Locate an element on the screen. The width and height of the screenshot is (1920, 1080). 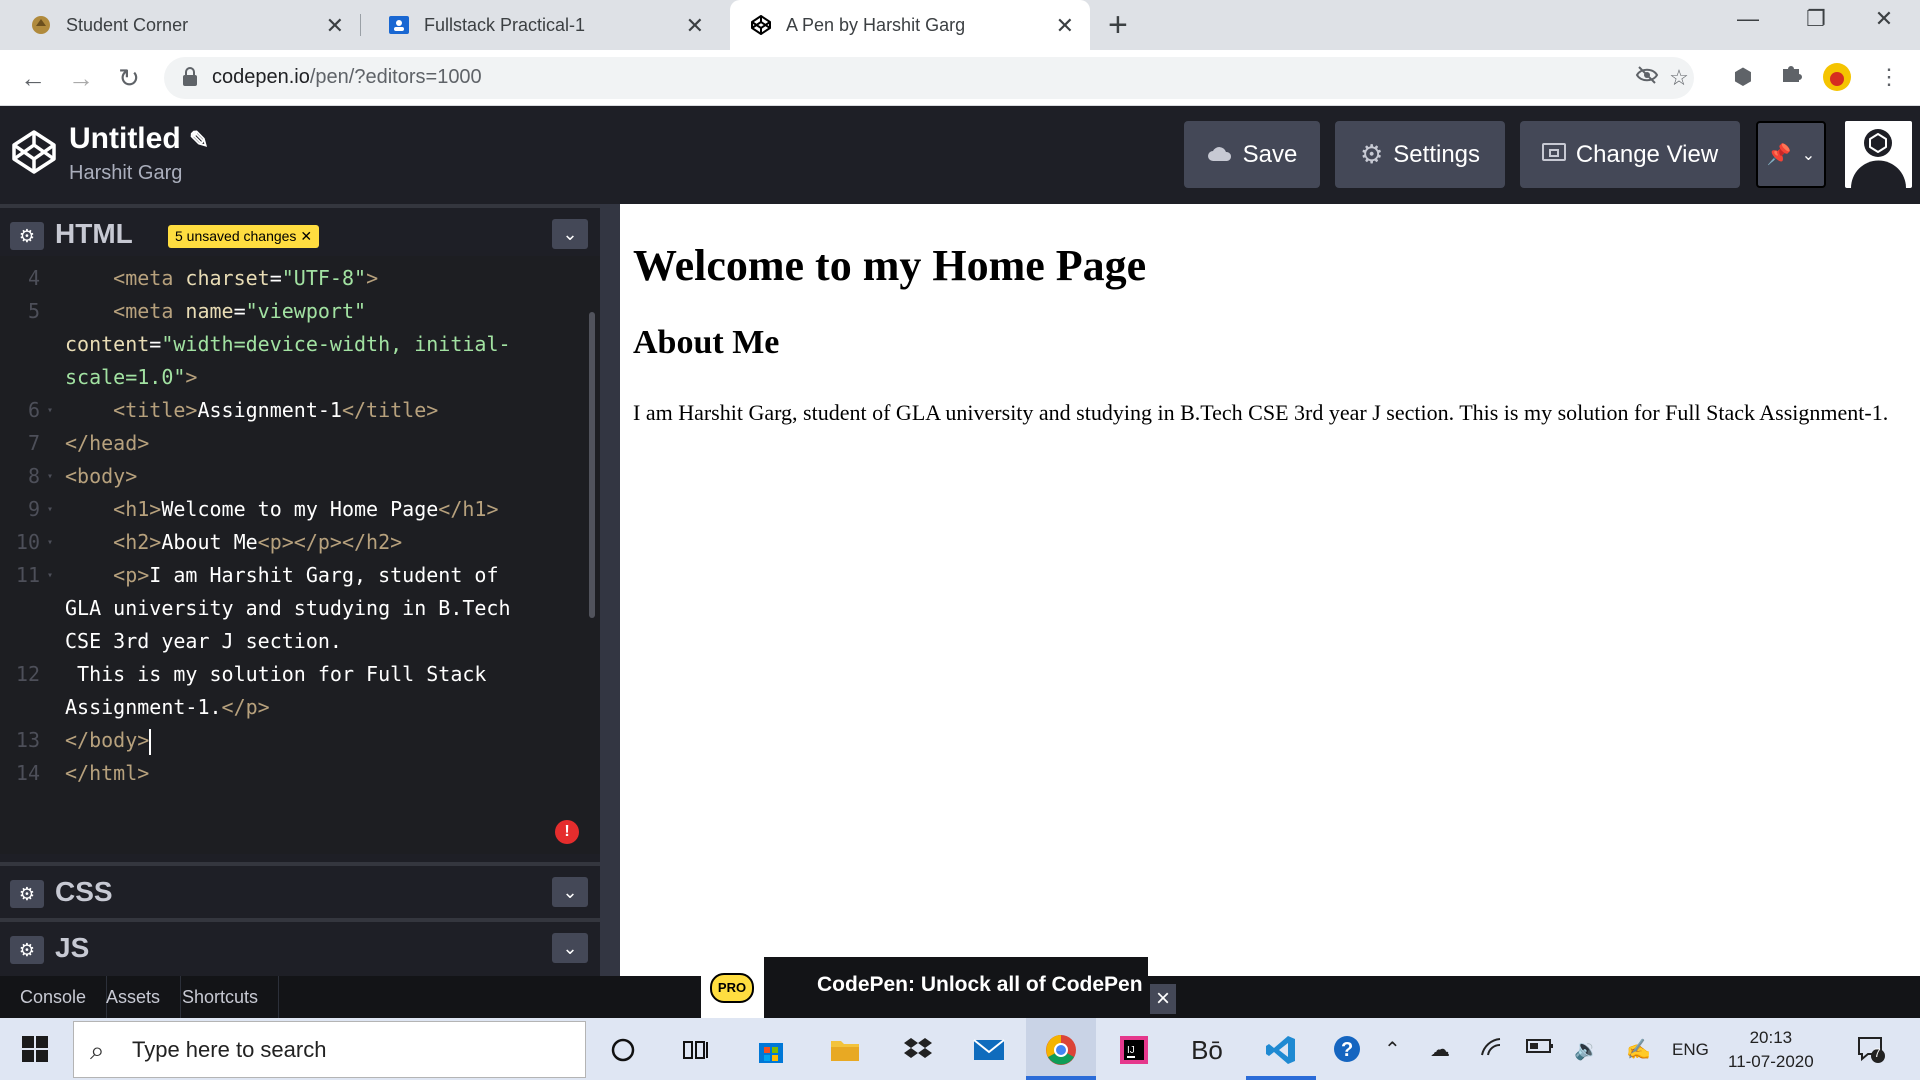
browser-menu-icon: ⋮ is located at coordinates (1889, 77).